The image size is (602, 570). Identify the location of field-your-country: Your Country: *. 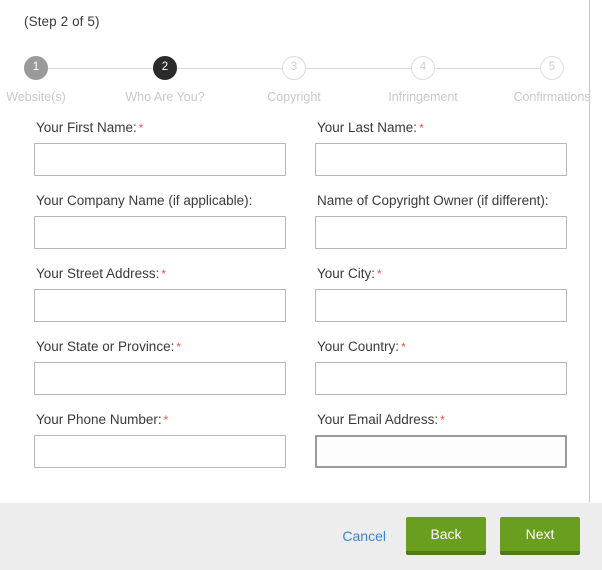
(441, 367).